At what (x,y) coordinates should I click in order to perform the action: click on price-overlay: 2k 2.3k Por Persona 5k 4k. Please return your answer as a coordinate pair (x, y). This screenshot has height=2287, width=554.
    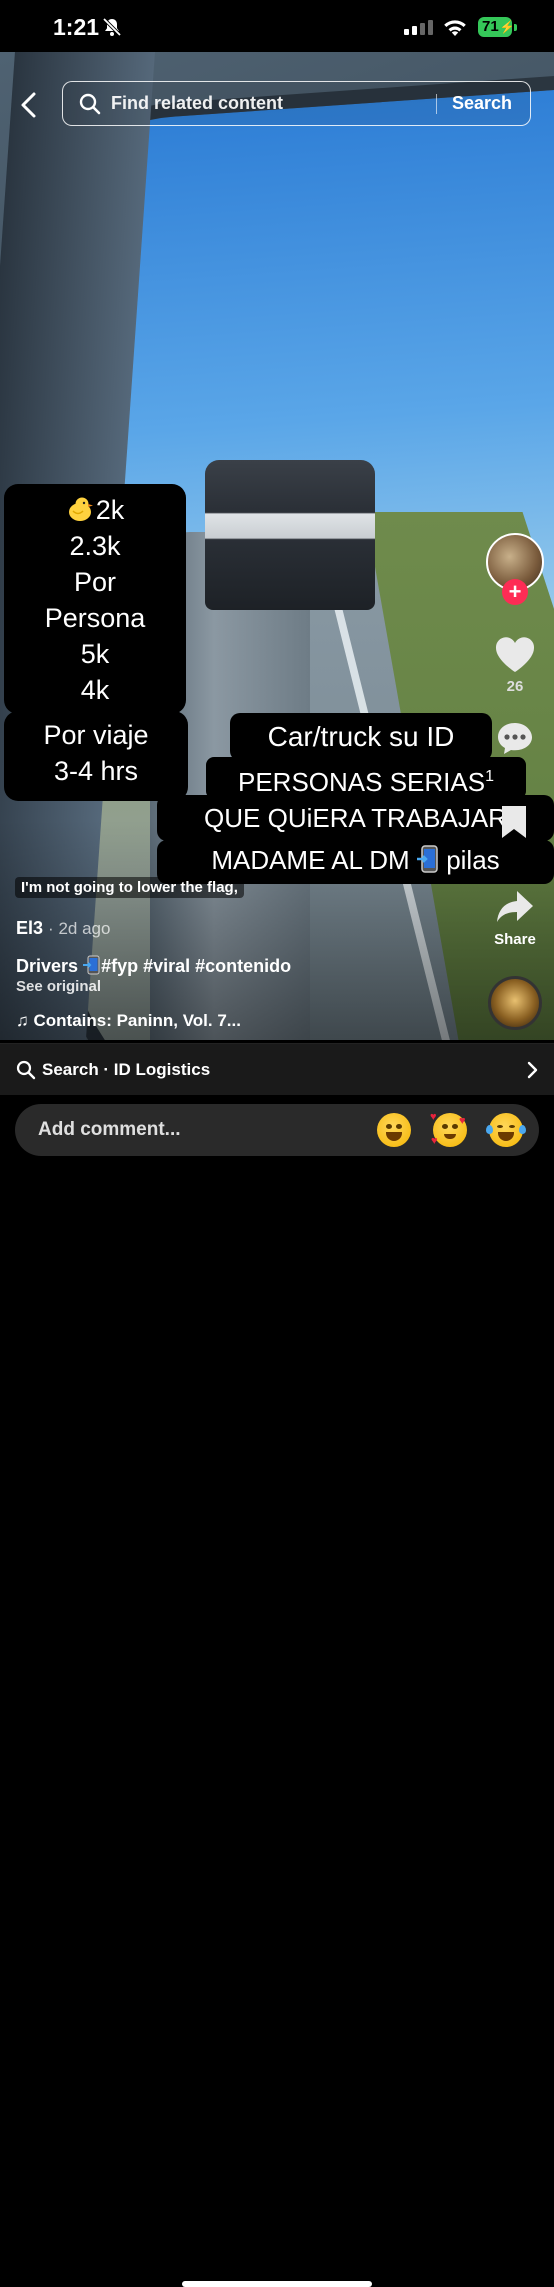
    Looking at the image, I should click on (95, 599).